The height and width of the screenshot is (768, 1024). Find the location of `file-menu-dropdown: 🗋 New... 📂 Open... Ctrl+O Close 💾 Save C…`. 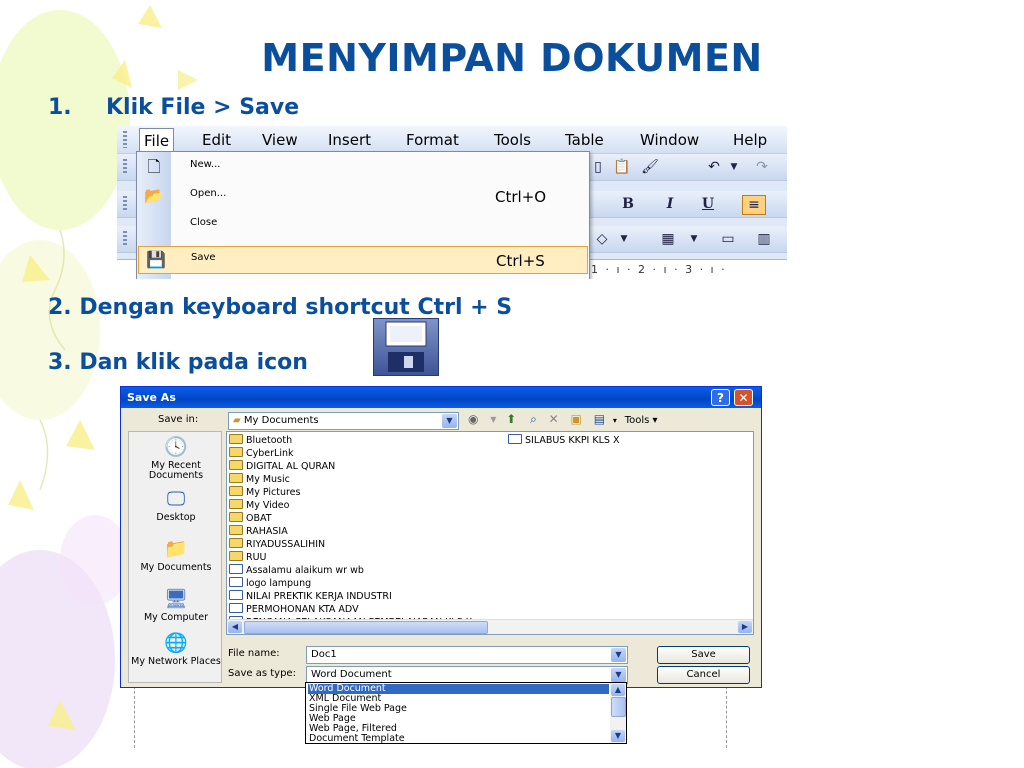

file-menu-dropdown: 🗋 New... 📂 Open... Ctrl+O Close 💾 Save C… is located at coordinates (363, 215).